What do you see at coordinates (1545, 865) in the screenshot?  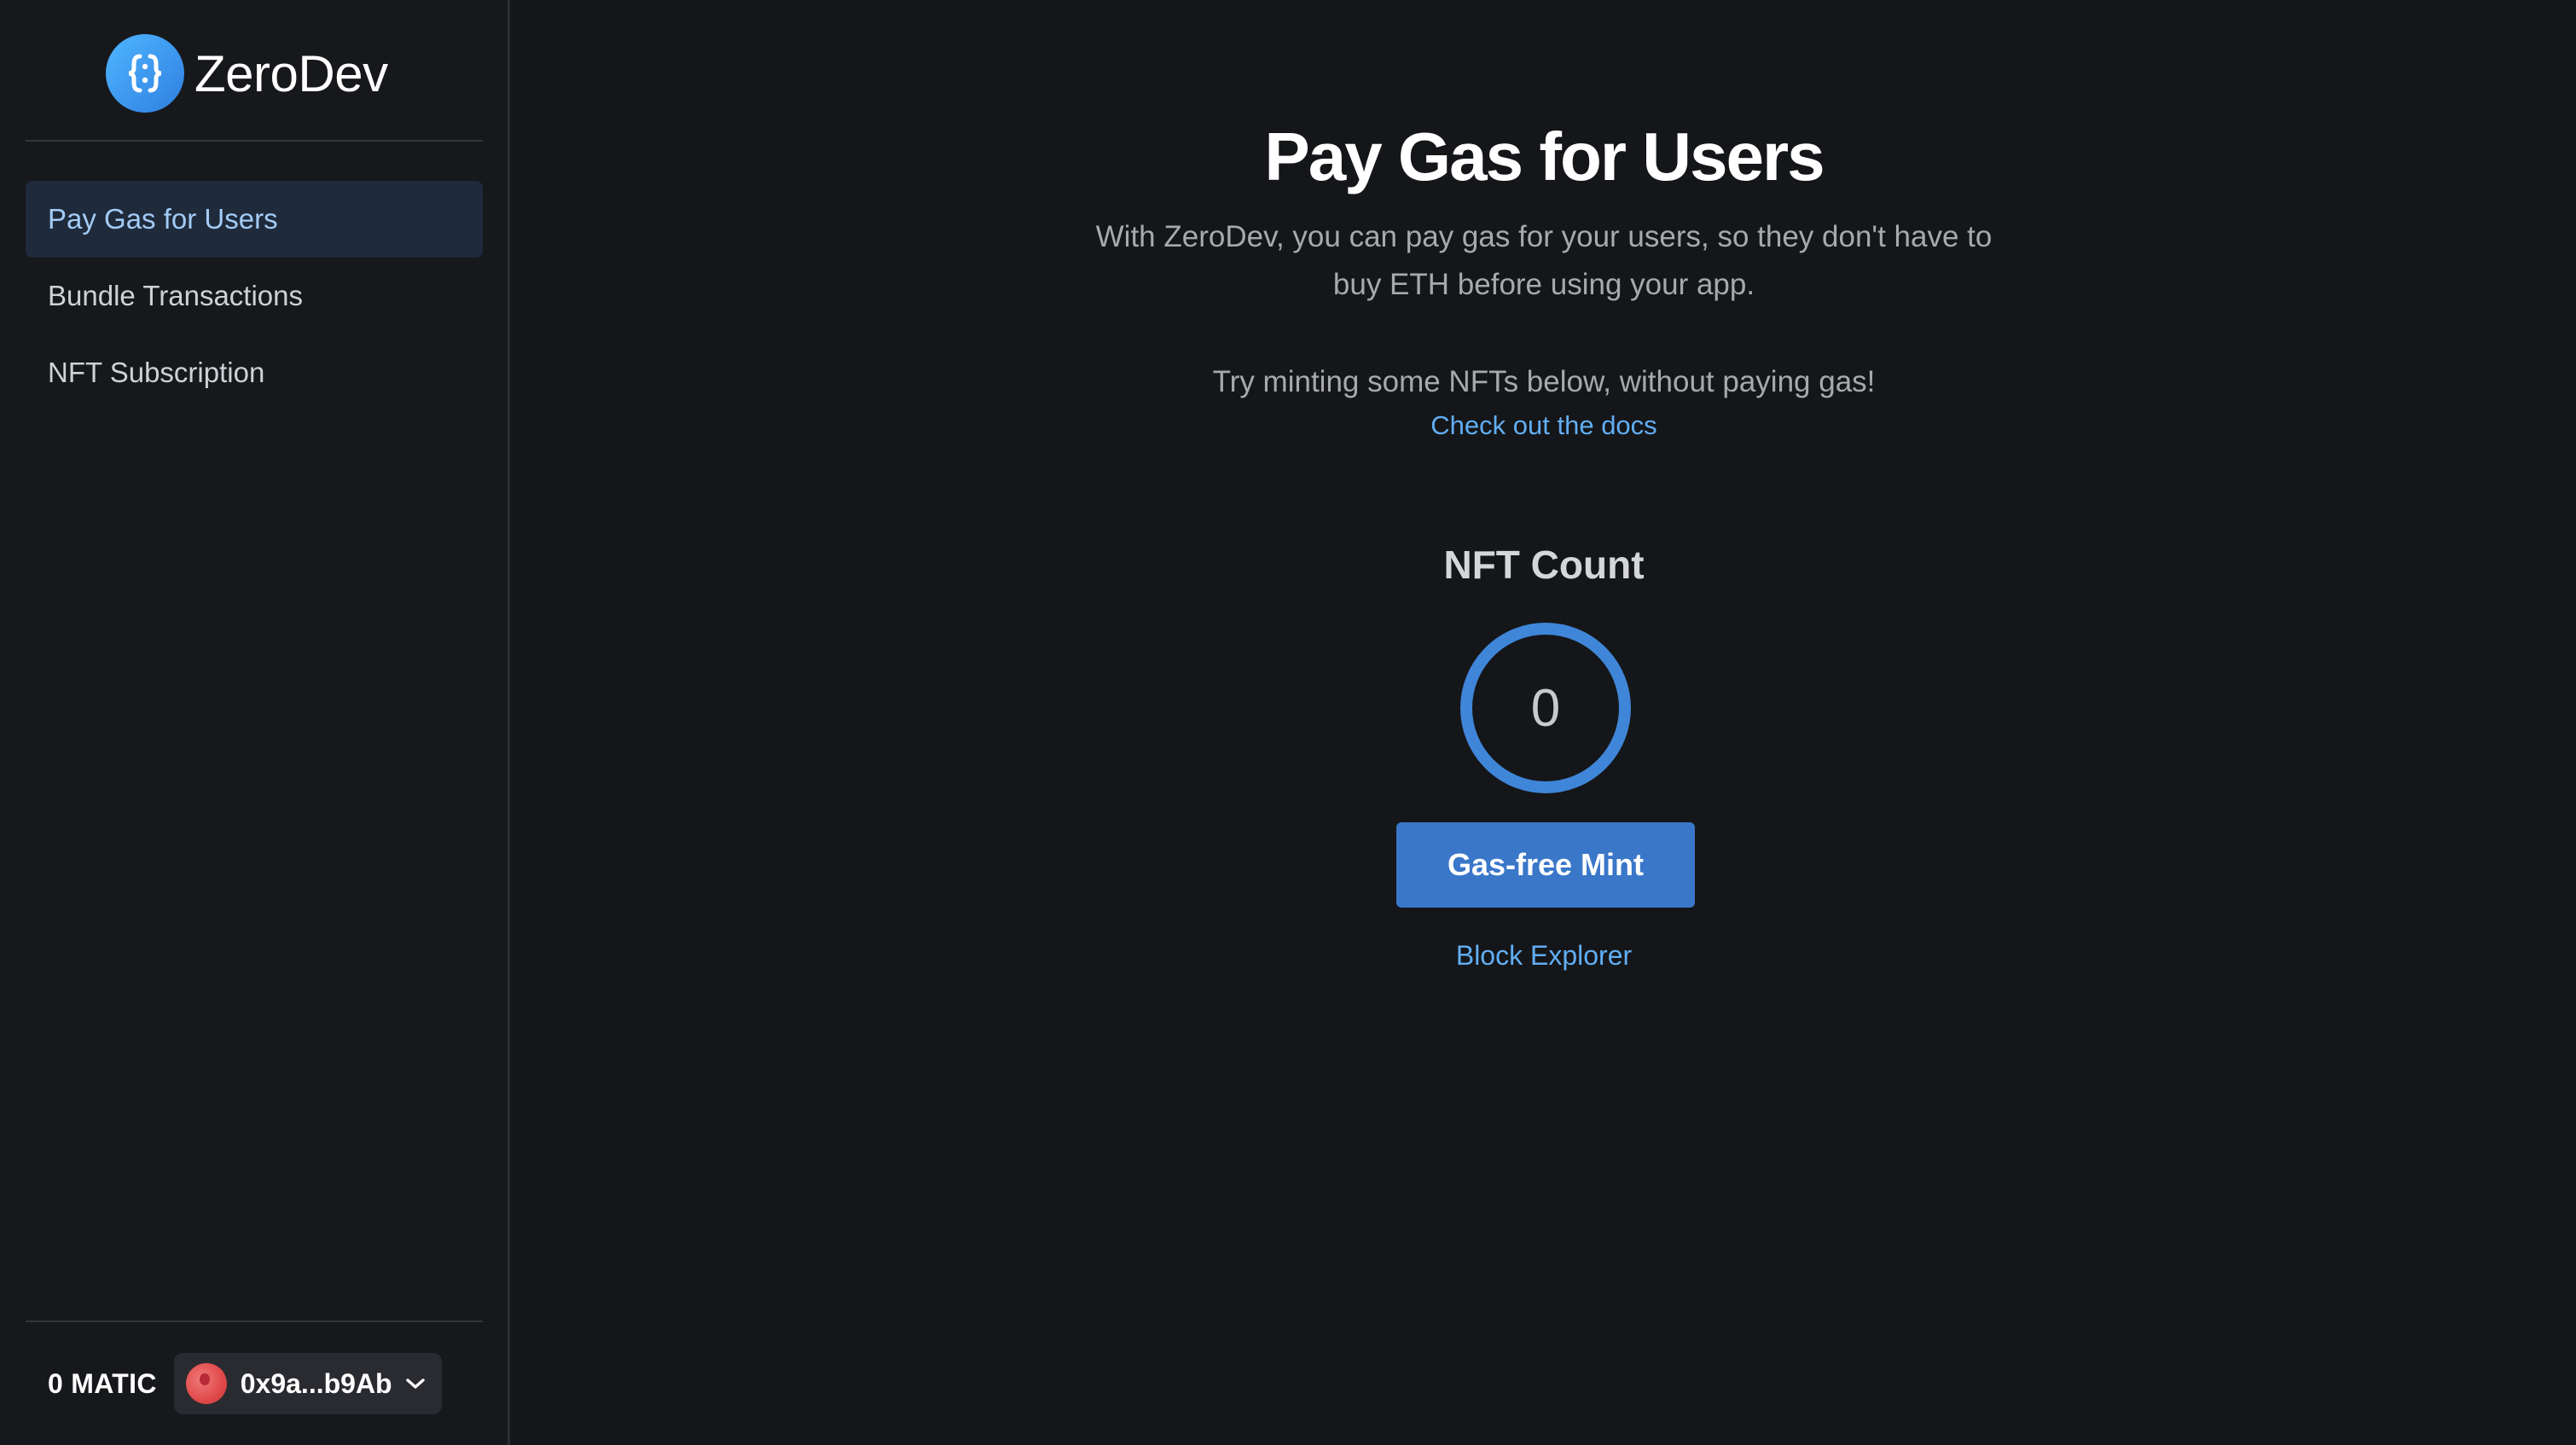 I see `gas-free-mint-button: Gas-free Mint` at bounding box center [1545, 865].